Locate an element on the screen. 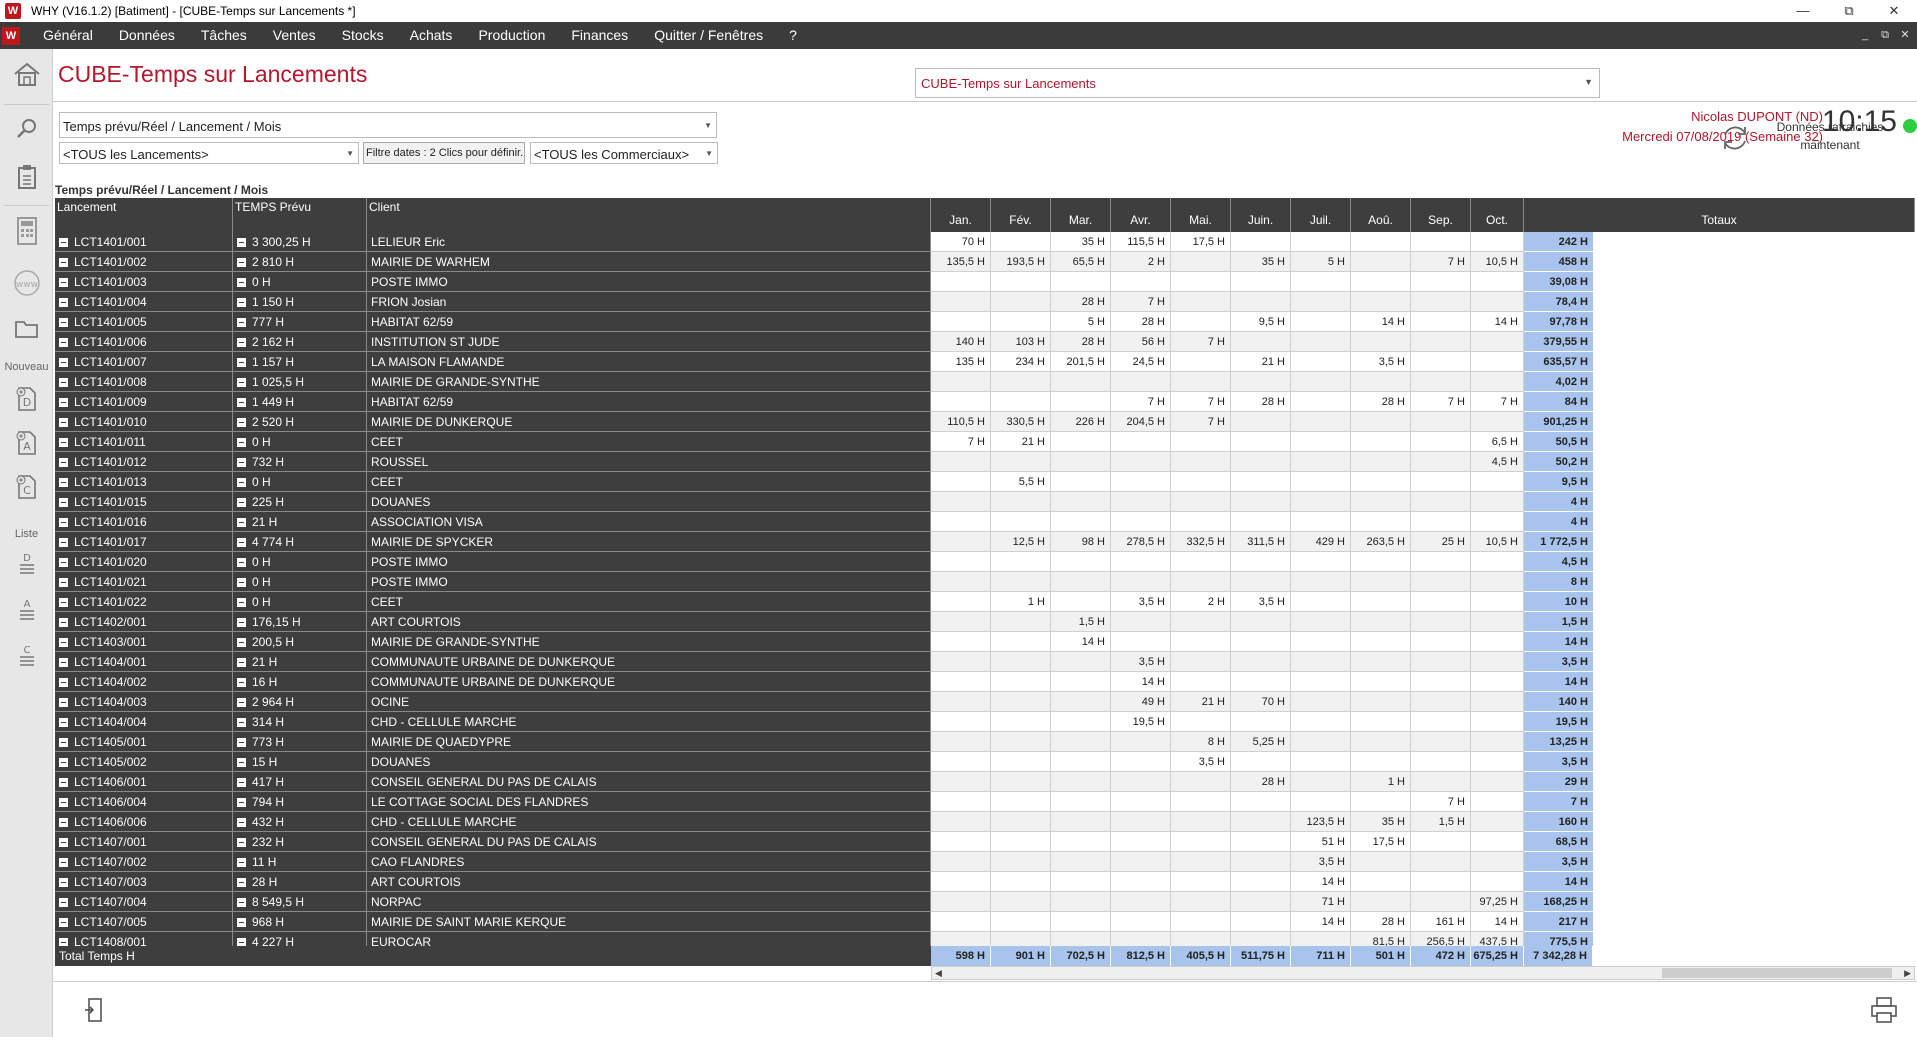 This screenshot has width=1917, height=1037. total-cell: 29 H is located at coordinates (1558, 782).